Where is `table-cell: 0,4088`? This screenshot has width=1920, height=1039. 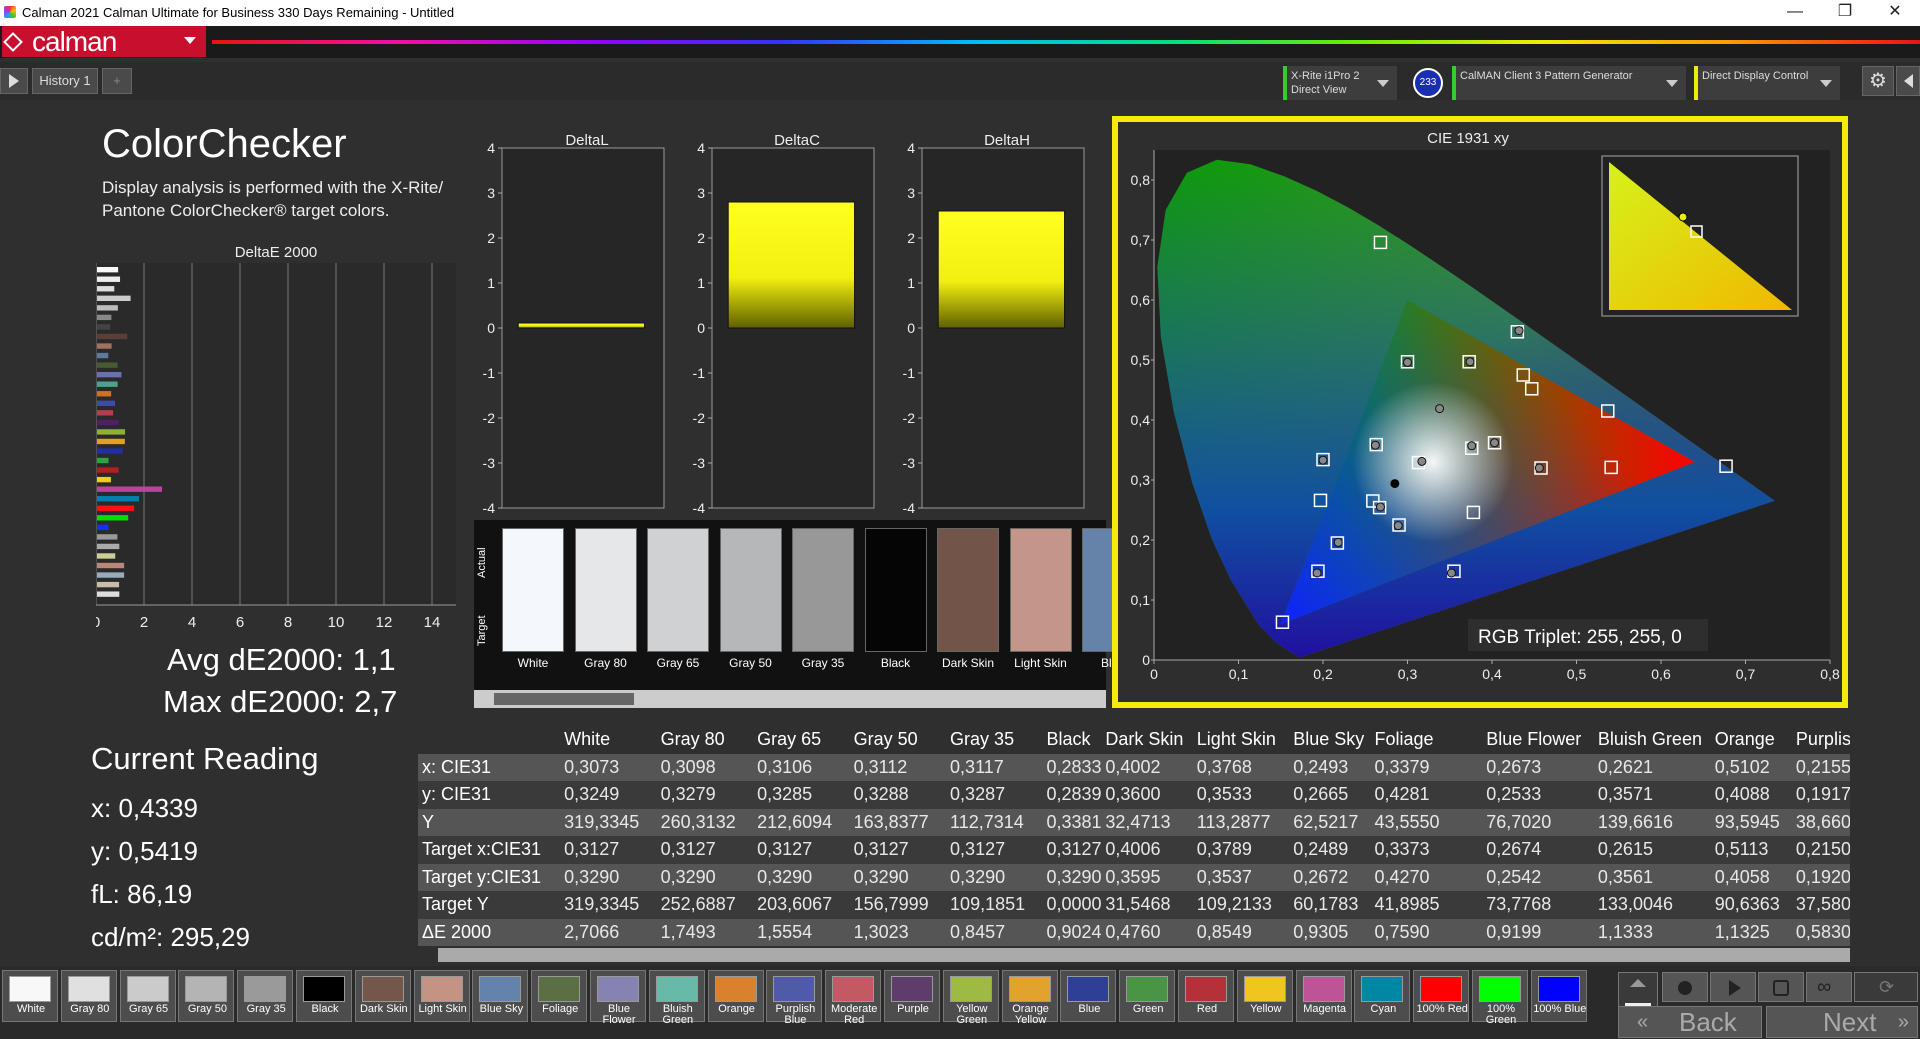 table-cell: 0,4088 is located at coordinates (1751, 795).